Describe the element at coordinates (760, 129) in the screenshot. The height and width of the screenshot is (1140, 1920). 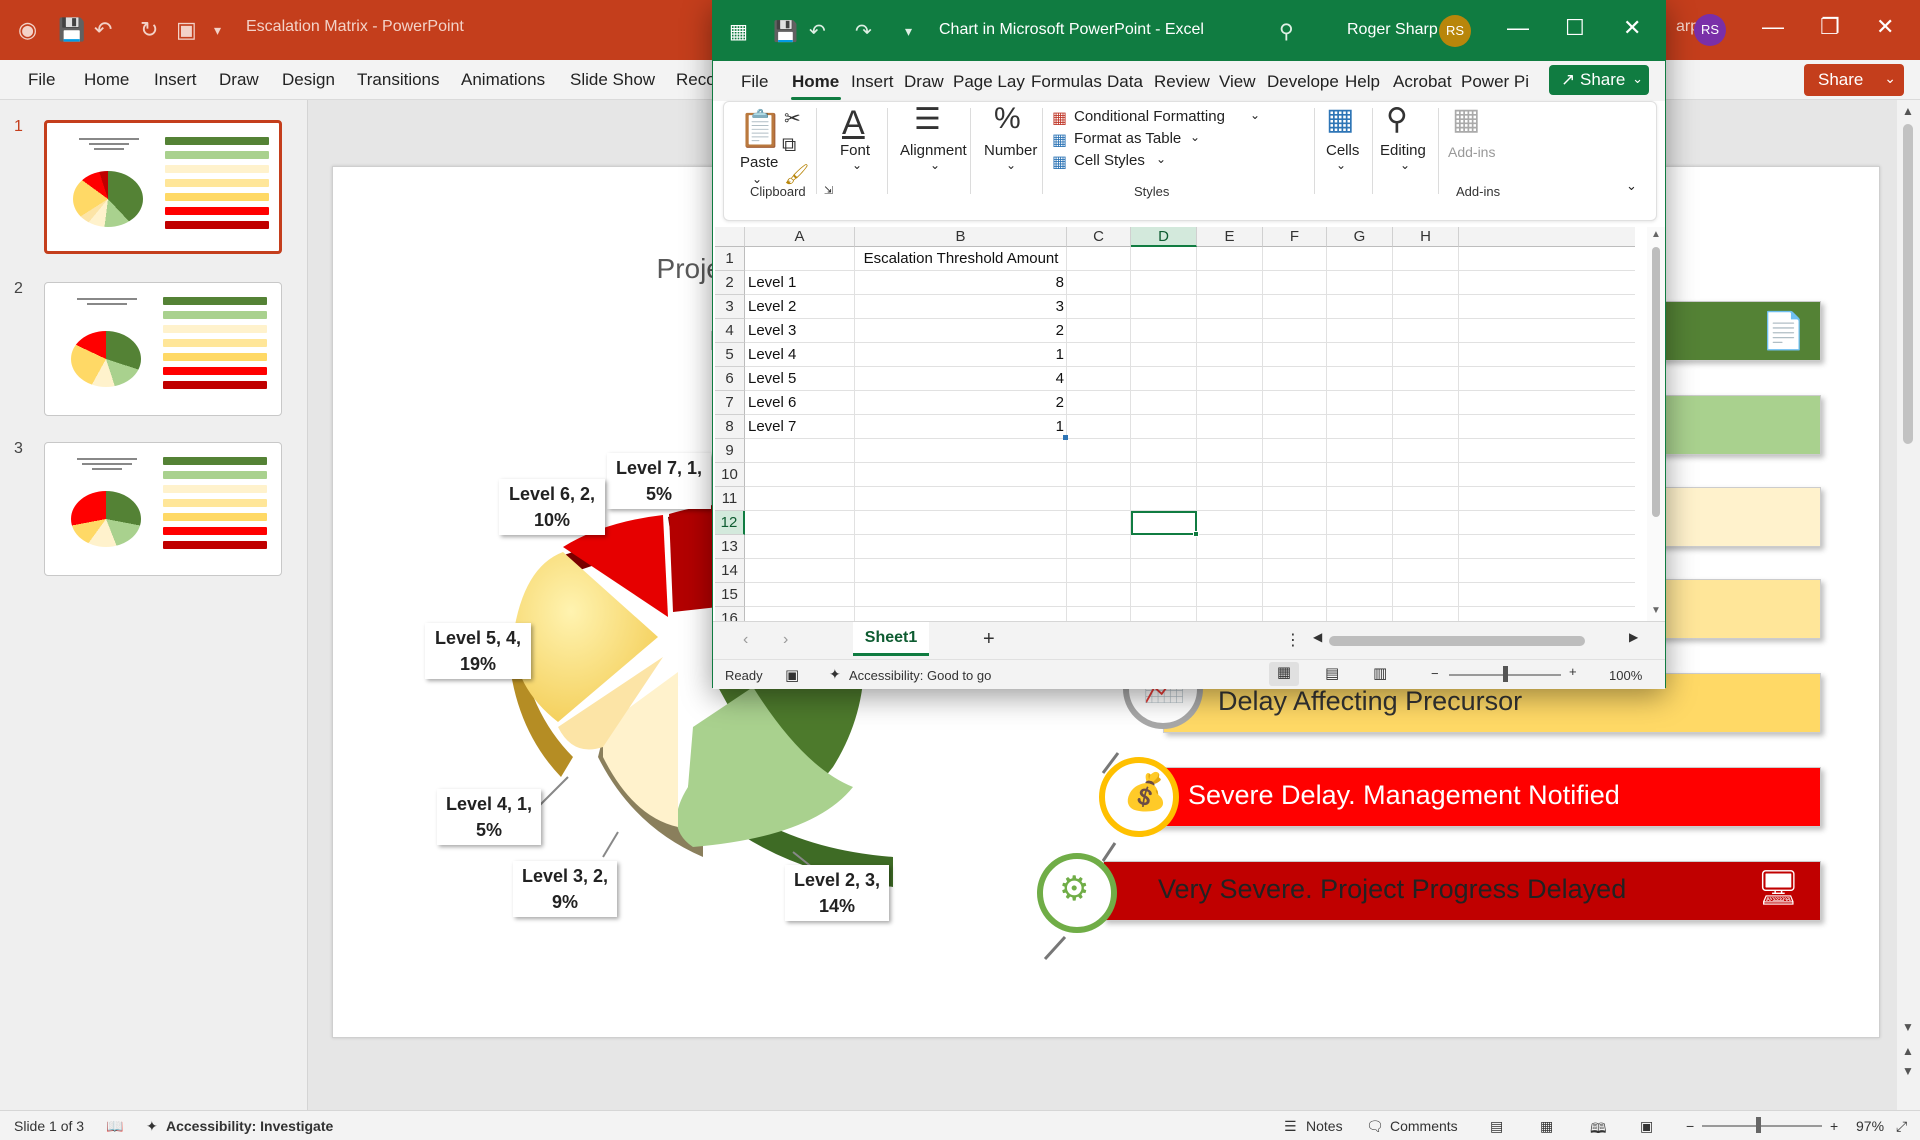
I see `paste-icon: 📋` at that location.